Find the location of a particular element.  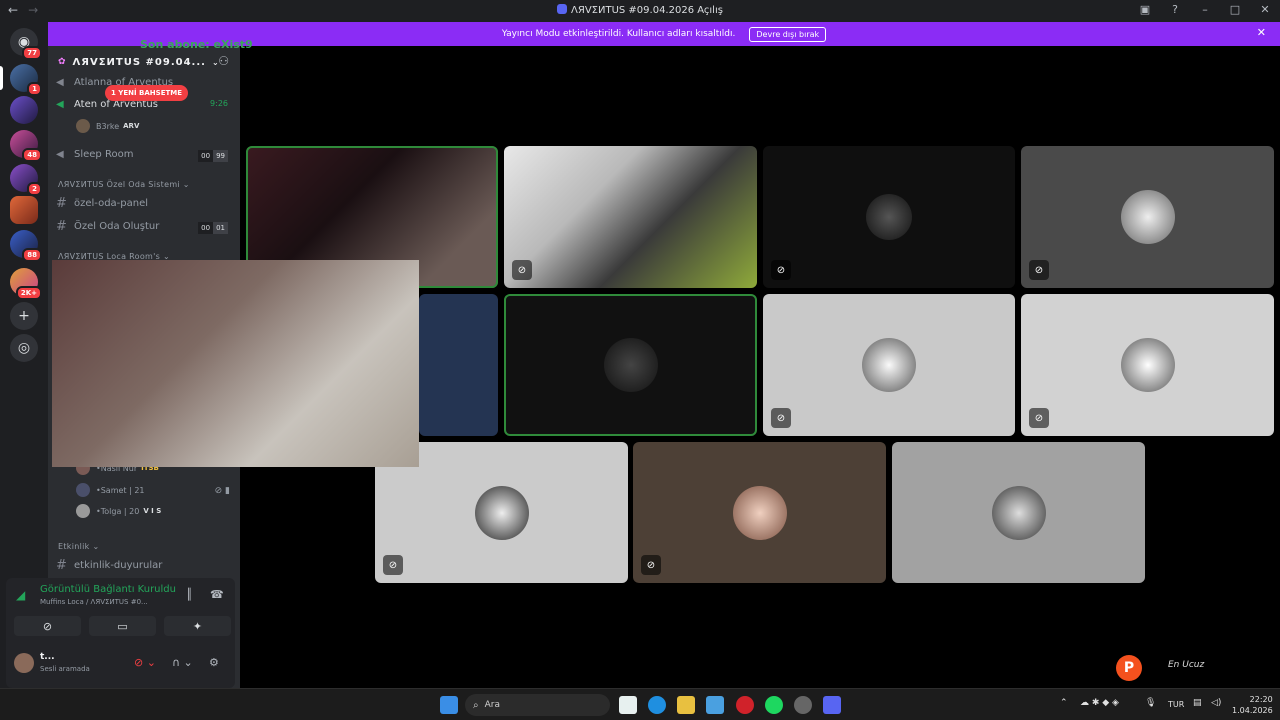

voice-user: B3rke ARV is located at coordinates (107, 126).